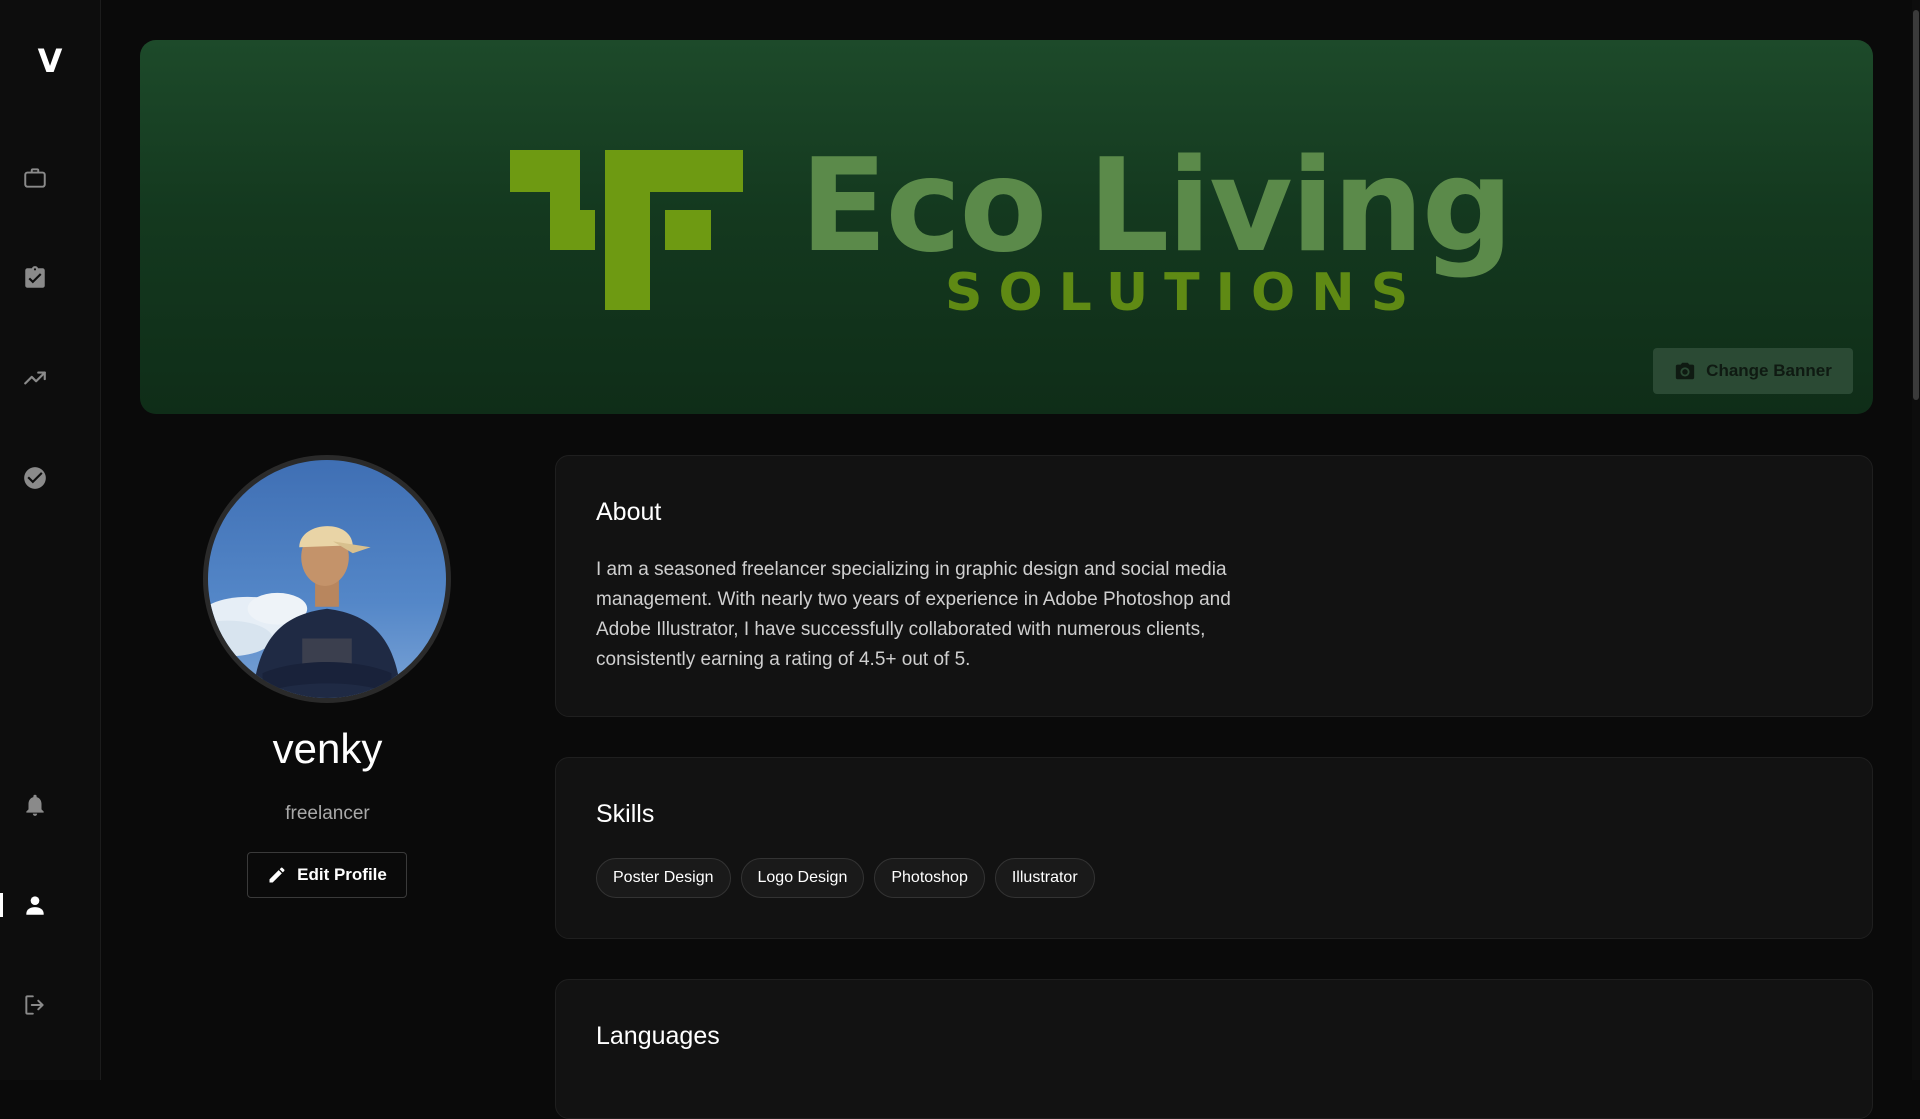 The height and width of the screenshot is (1119, 1920). Describe the element at coordinates (1184, 293) in the screenshot. I see `brand-tagline: SOLUTIONS` at that location.